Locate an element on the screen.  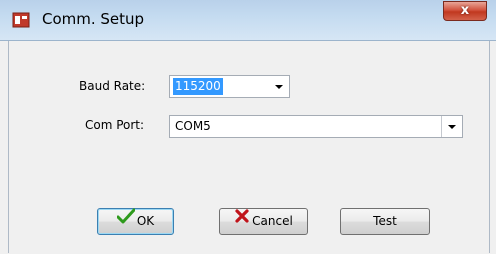
com-port-value: COM5 is located at coordinates (193, 126).